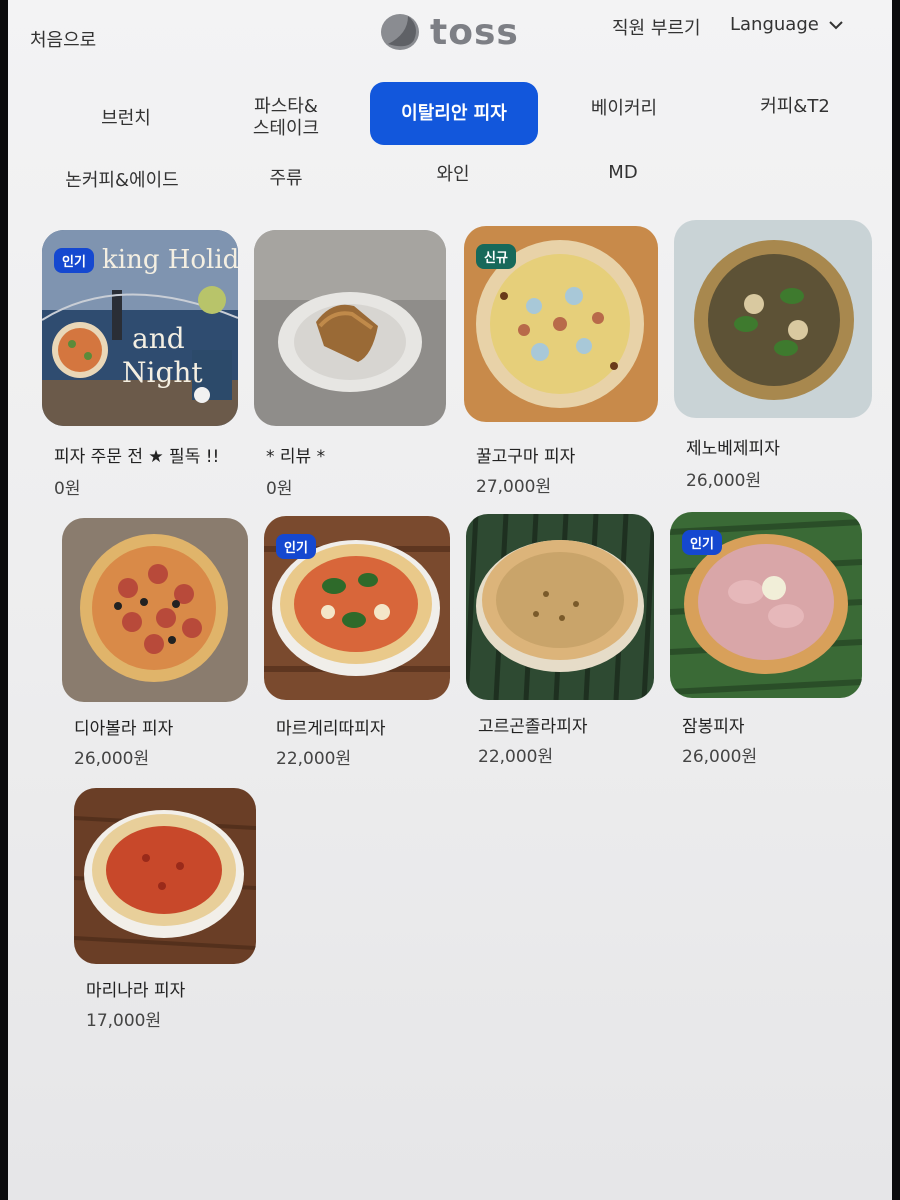  I want to click on top-bar: 처음으로 toss 직원 부르기 Language, so click(450, 35).